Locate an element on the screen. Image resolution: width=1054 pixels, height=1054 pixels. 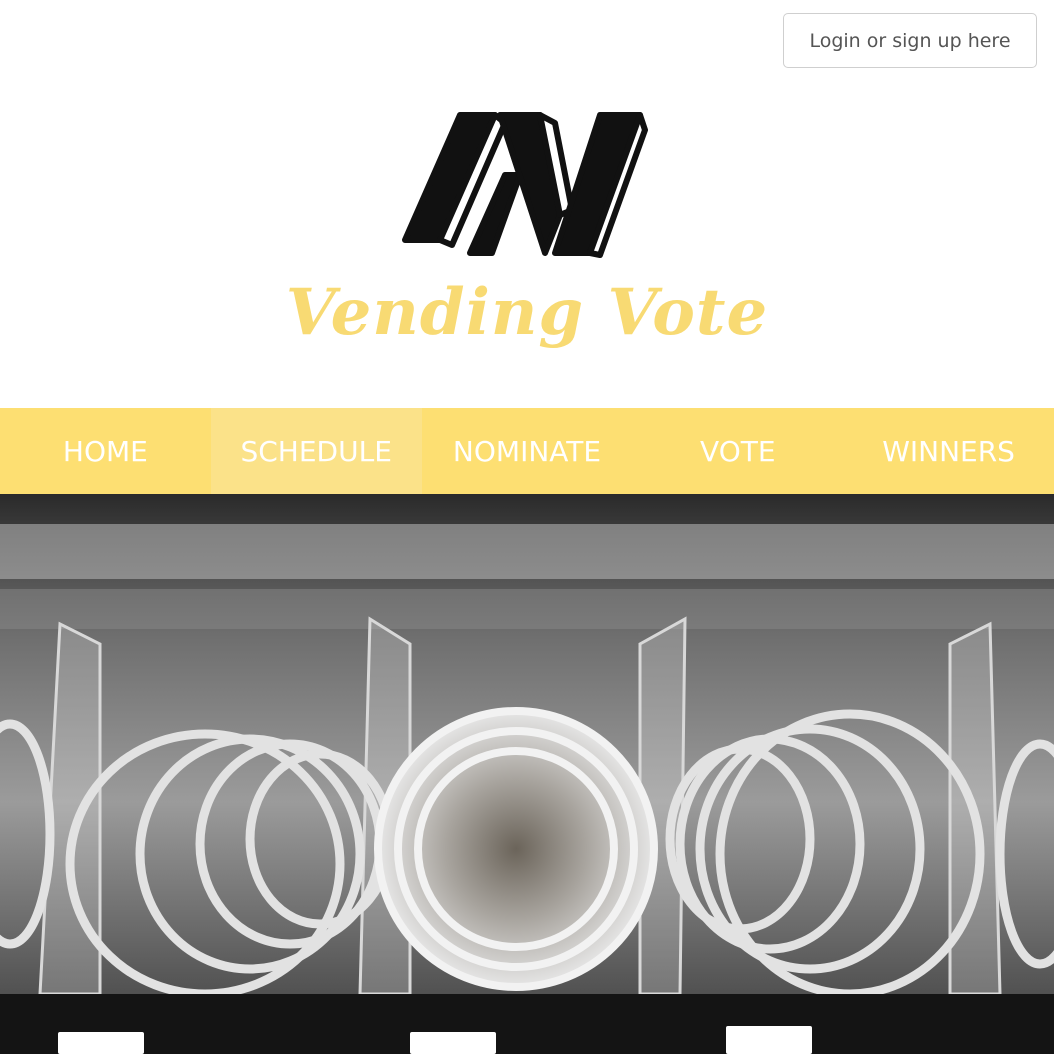
nav-item-nominate: NOMINATE is located at coordinates (527, 451).